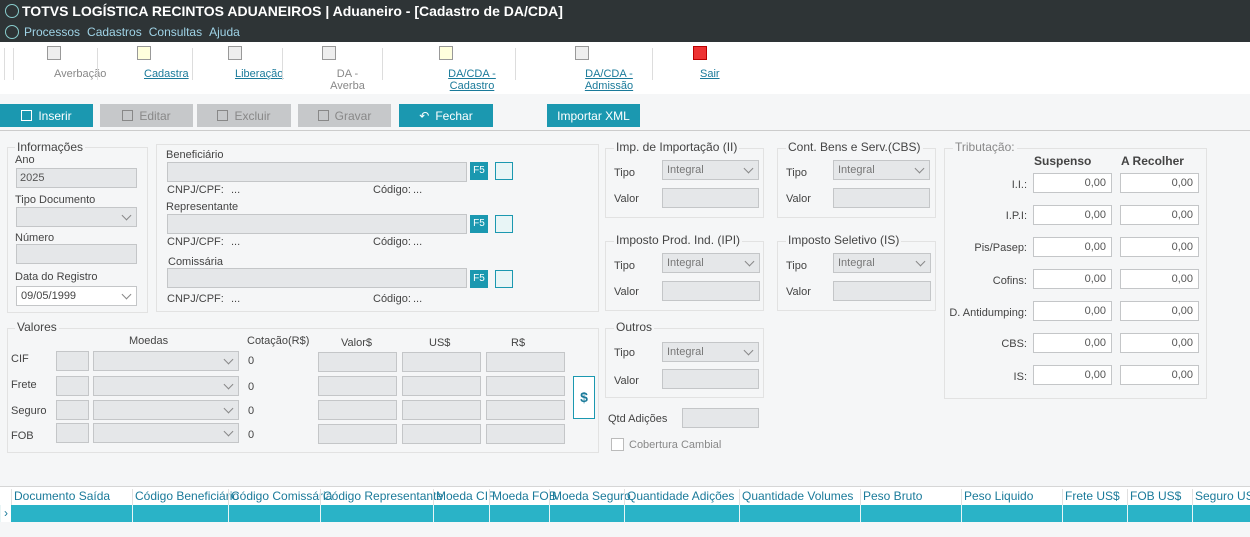  Describe the element at coordinates (479, 279) in the screenshot. I see `comissaria-f5-button: F5` at that location.